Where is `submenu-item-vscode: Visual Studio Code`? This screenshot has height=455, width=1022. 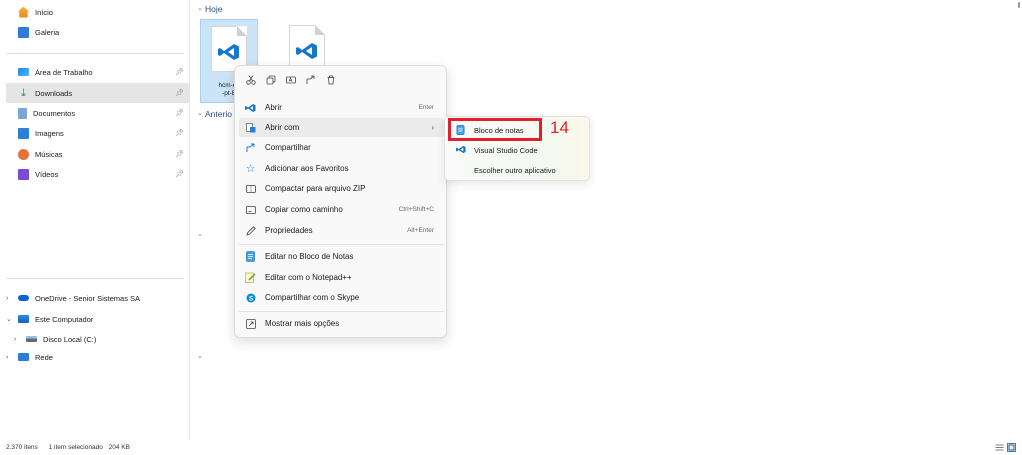 submenu-item-vscode: Visual Studio Code is located at coordinates (518, 150).